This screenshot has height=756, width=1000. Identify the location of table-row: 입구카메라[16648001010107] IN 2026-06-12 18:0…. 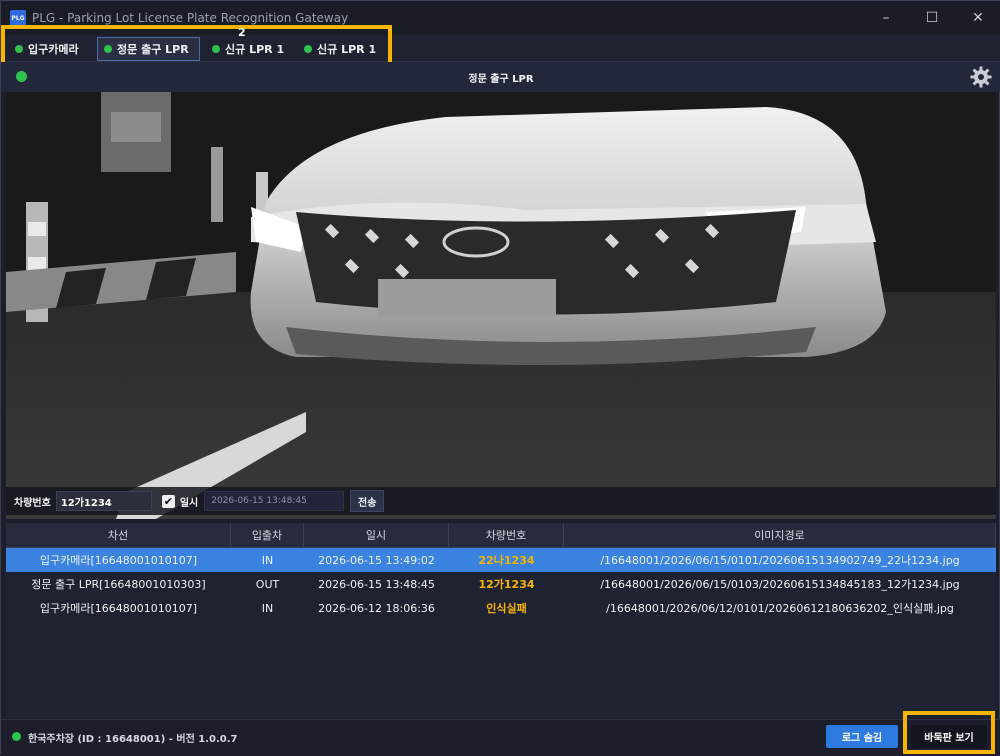
(501, 608).